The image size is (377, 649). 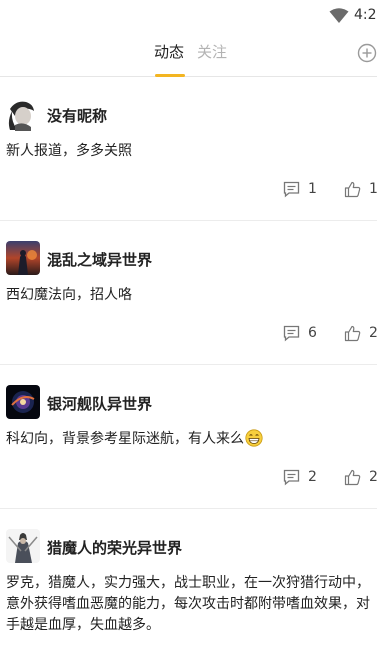 What do you see at coordinates (114, 547) in the screenshot?
I see `post-author: 猎魔人的荣光异世界` at bounding box center [114, 547].